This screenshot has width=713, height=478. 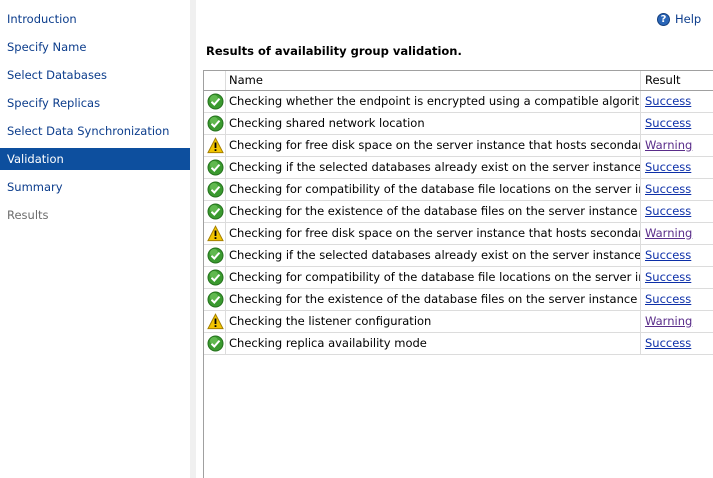 What do you see at coordinates (433, 321) in the screenshot?
I see `check-name: Checking the listener configuration` at bounding box center [433, 321].